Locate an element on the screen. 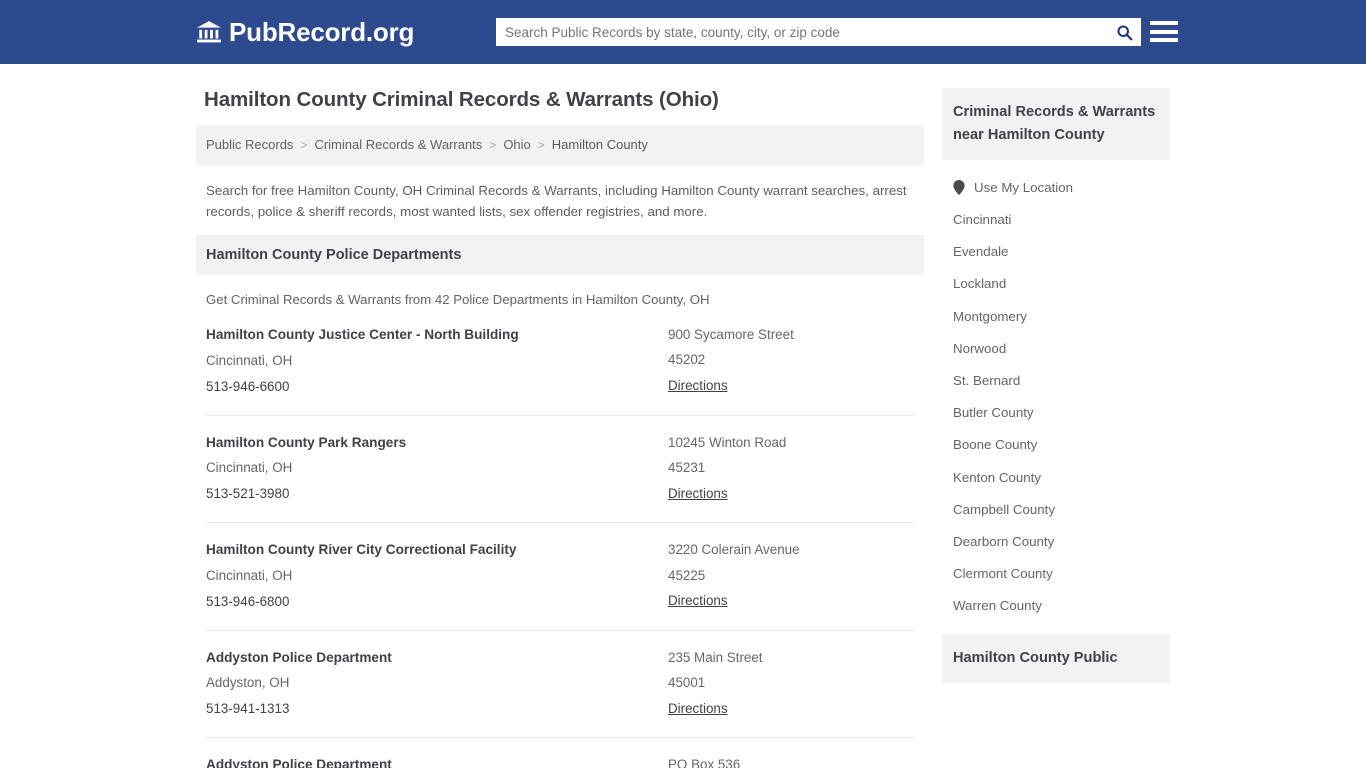  sidebar-item-label: Evendale is located at coordinates (981, 252).